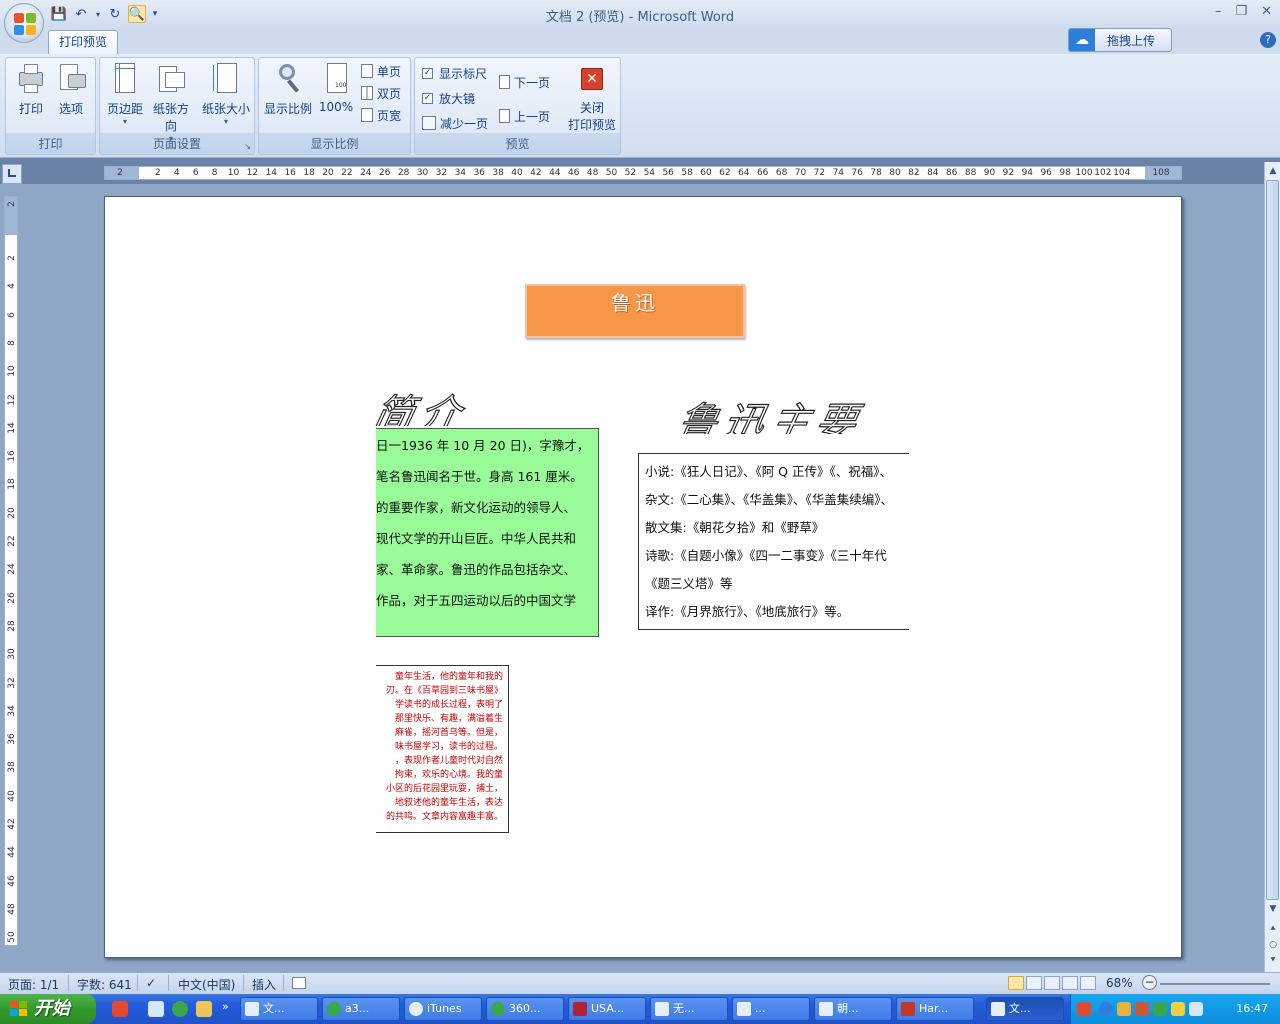 This screenshot has height=1024, width=1280. I want to click on close-icon: ✕, so click(1266, 11).